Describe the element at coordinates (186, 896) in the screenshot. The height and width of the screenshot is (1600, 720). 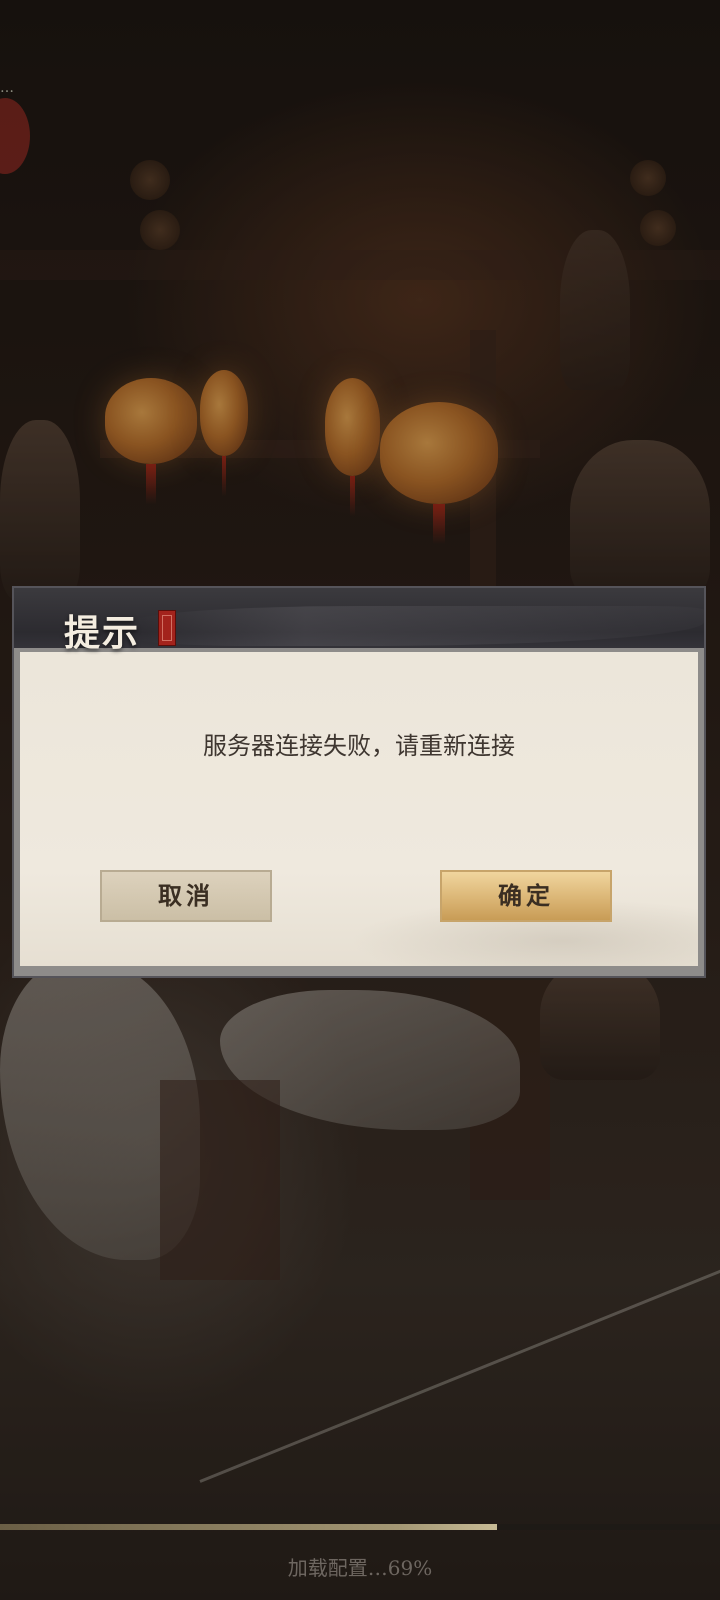
I see `cancel-button: 取消` at that location.